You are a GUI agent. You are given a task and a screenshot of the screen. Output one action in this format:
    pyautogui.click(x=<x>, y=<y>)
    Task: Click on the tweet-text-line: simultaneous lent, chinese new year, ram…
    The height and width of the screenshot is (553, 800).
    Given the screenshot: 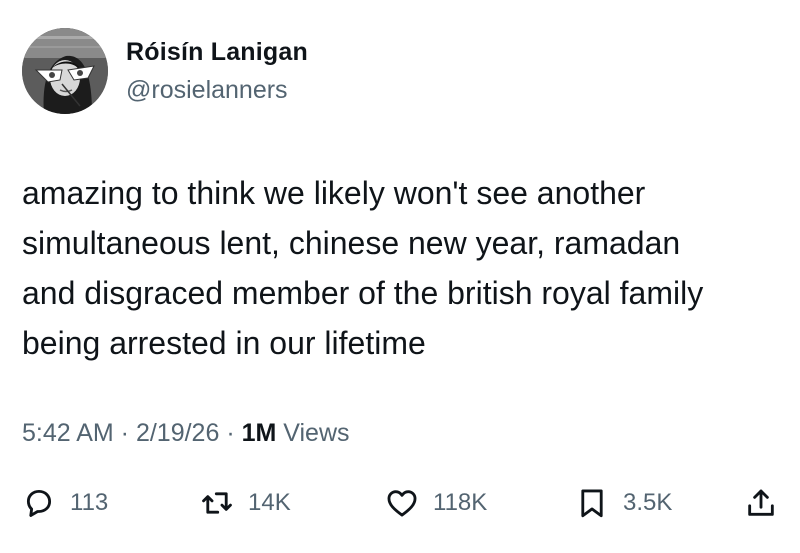 What is the action you would take?
    pyautogui.click(x=351, y=243)
    